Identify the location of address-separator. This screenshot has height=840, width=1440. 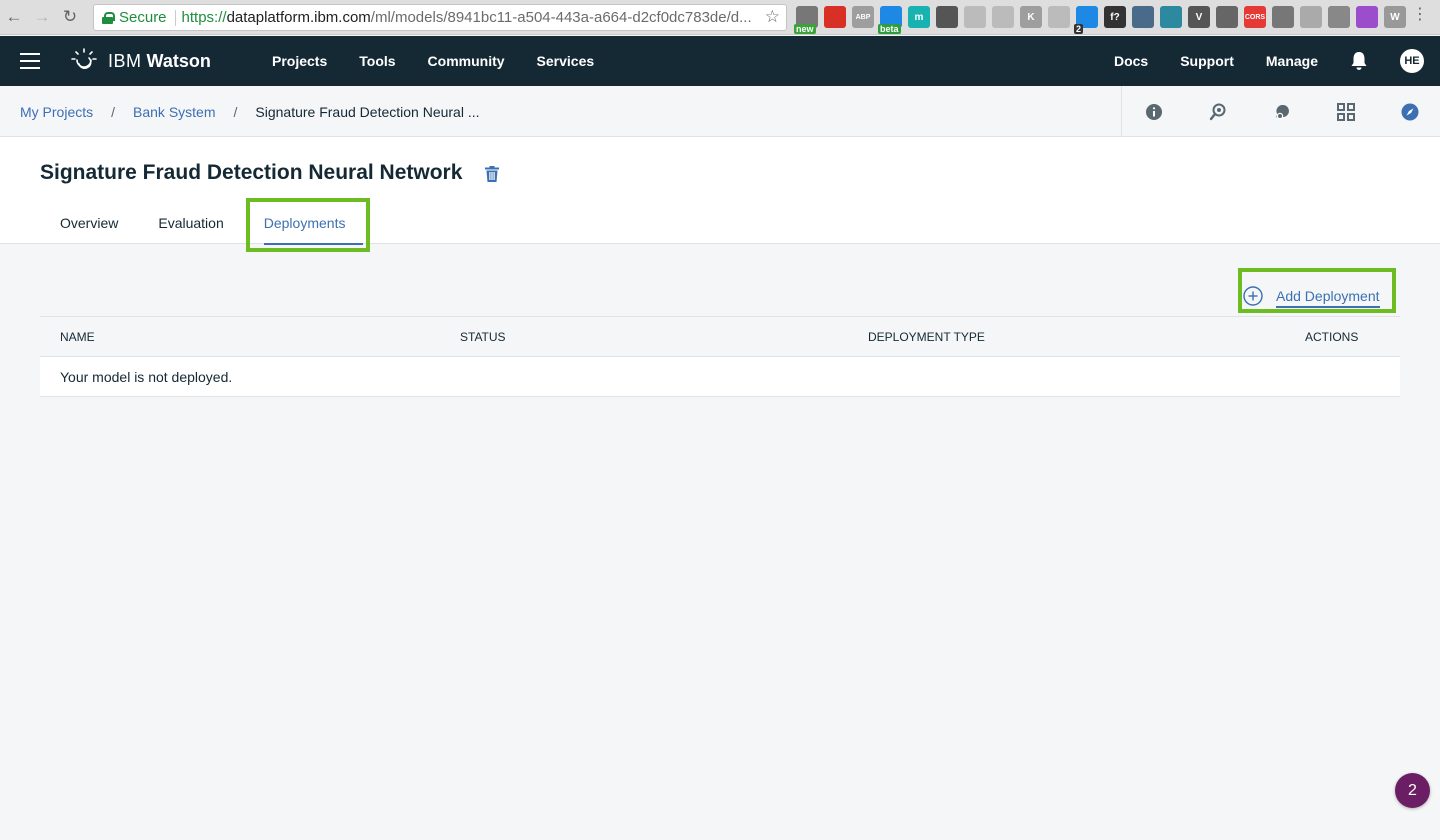
(175, 17).